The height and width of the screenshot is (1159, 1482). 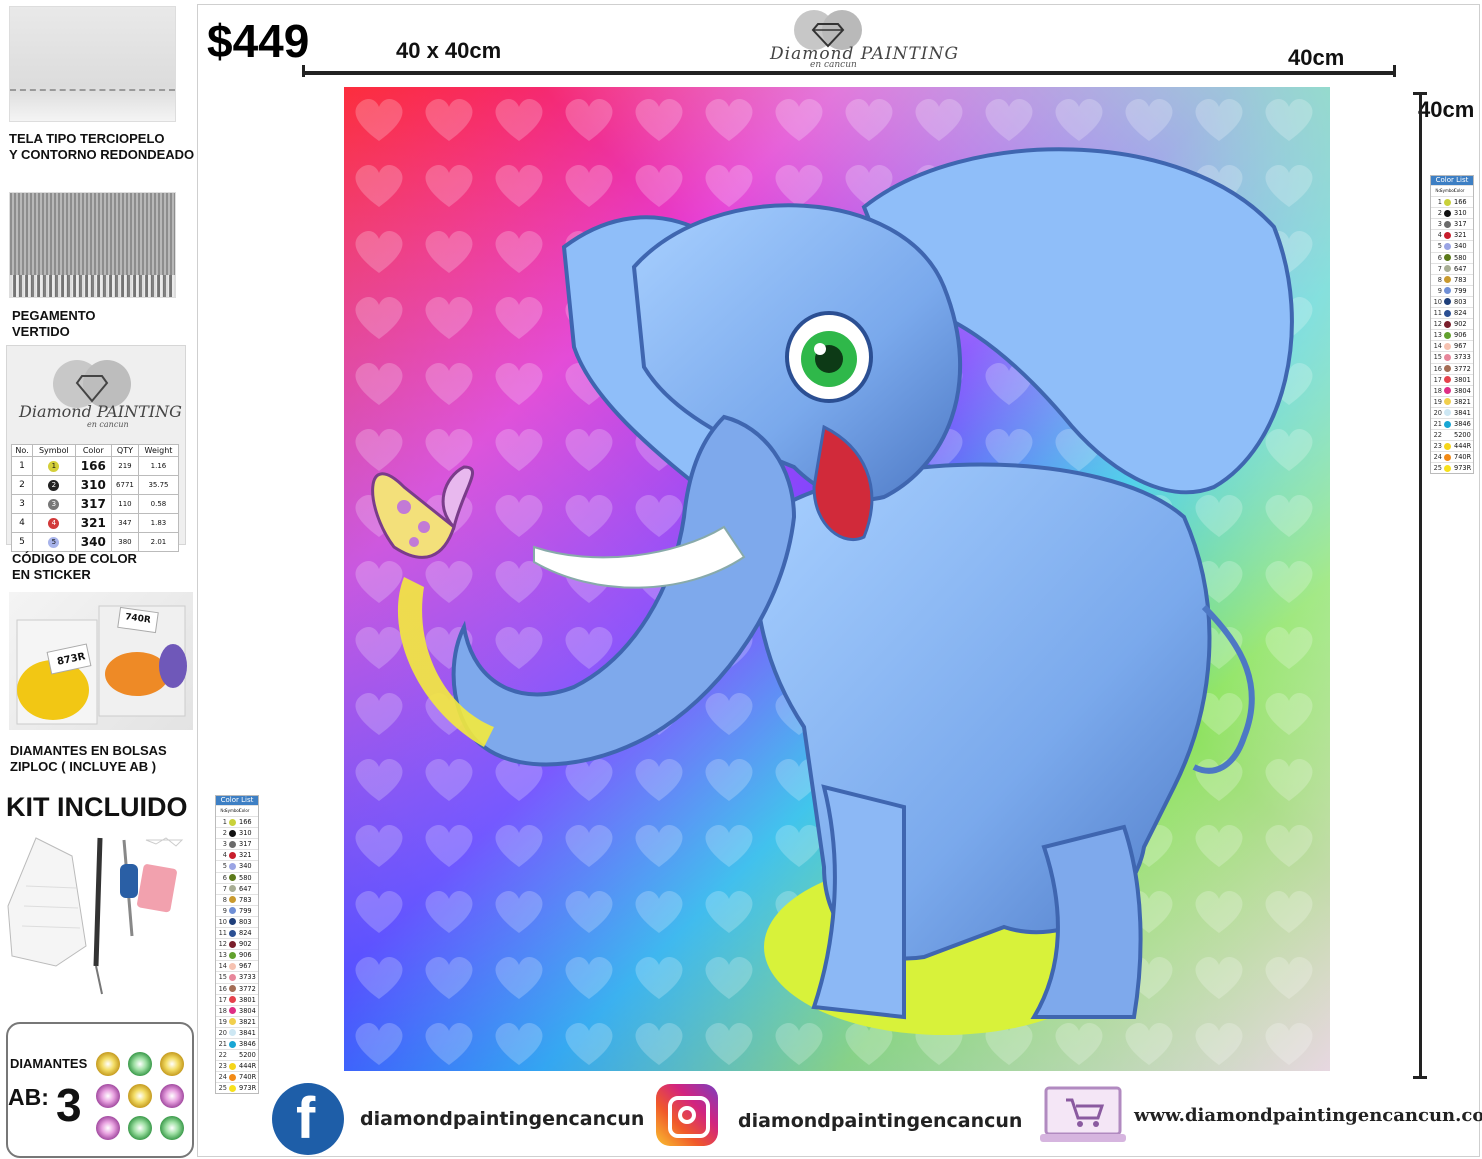 What do you see at coordinates (22, 542) in the screenshot?
I see `sticker-cell: 5` at bounding box center [22, 542].